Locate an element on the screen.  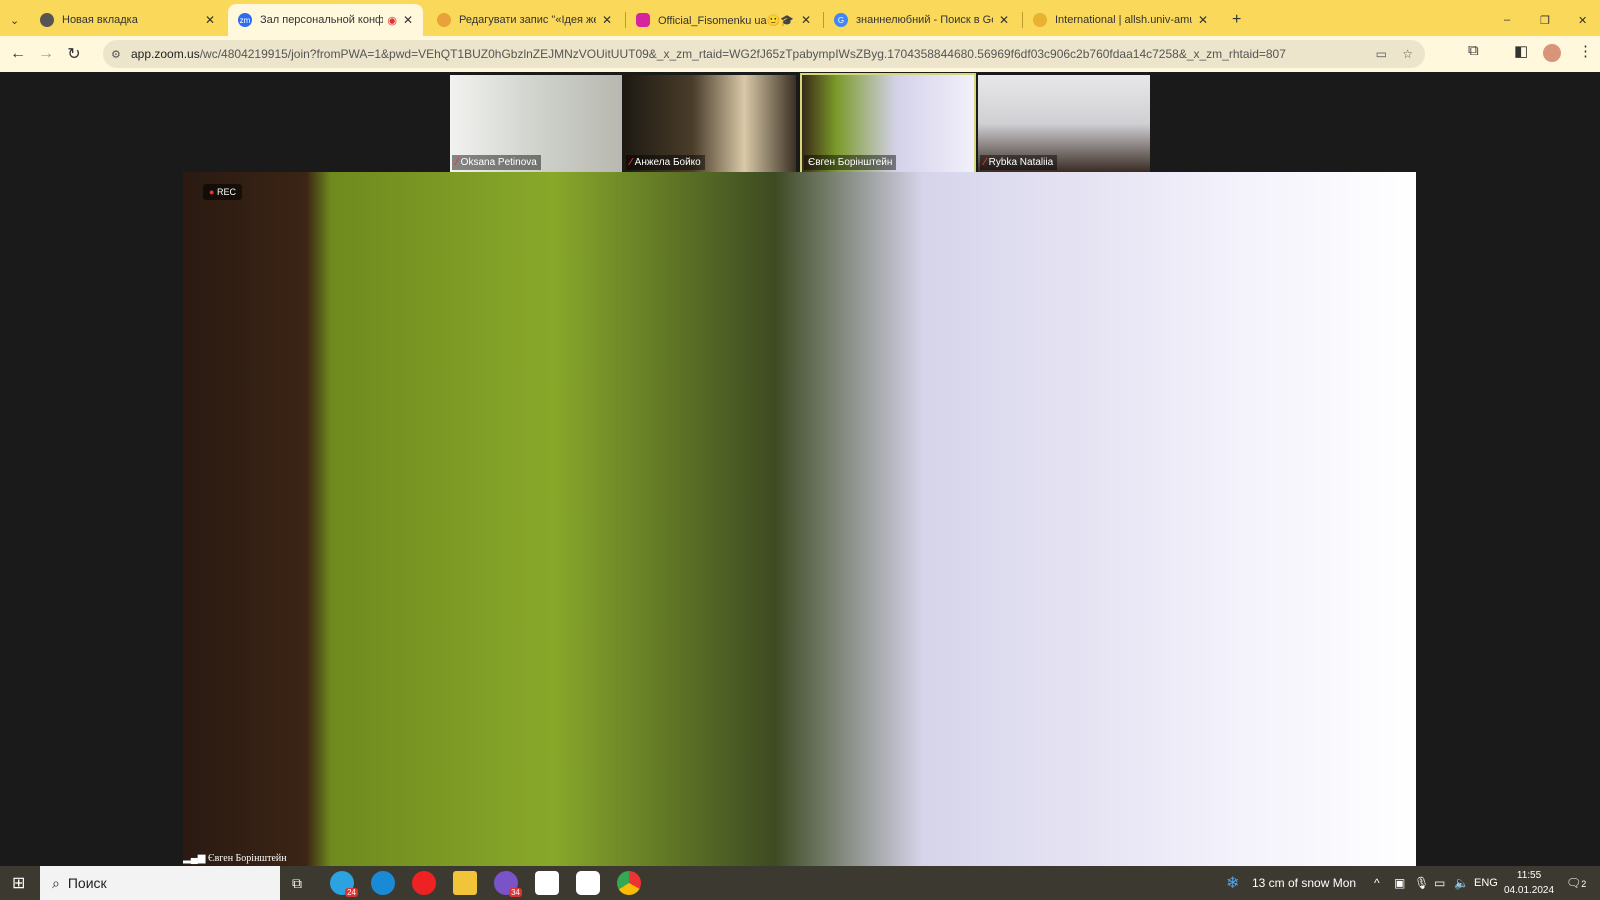
participant-name: Анжела Бойко is located at coordinates (667, 162).